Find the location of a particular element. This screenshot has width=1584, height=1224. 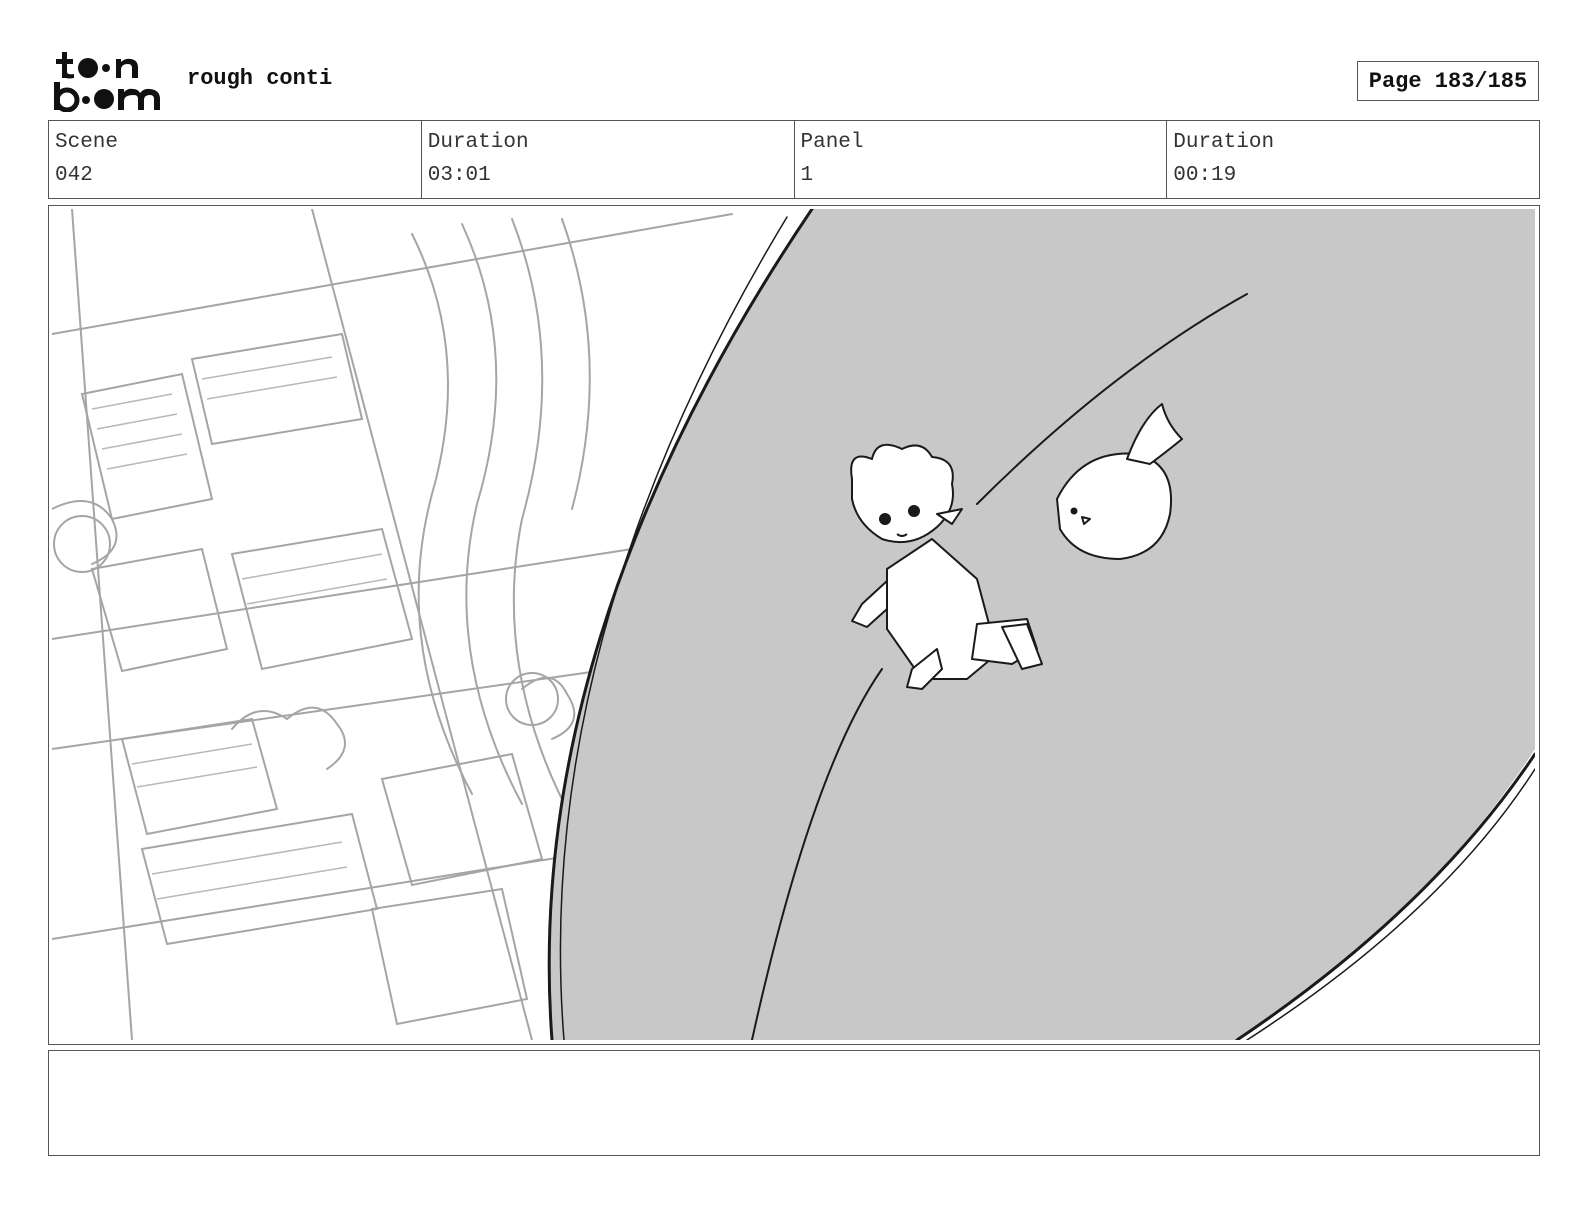

document-title: rough conti is located at coordinates (260, 78).